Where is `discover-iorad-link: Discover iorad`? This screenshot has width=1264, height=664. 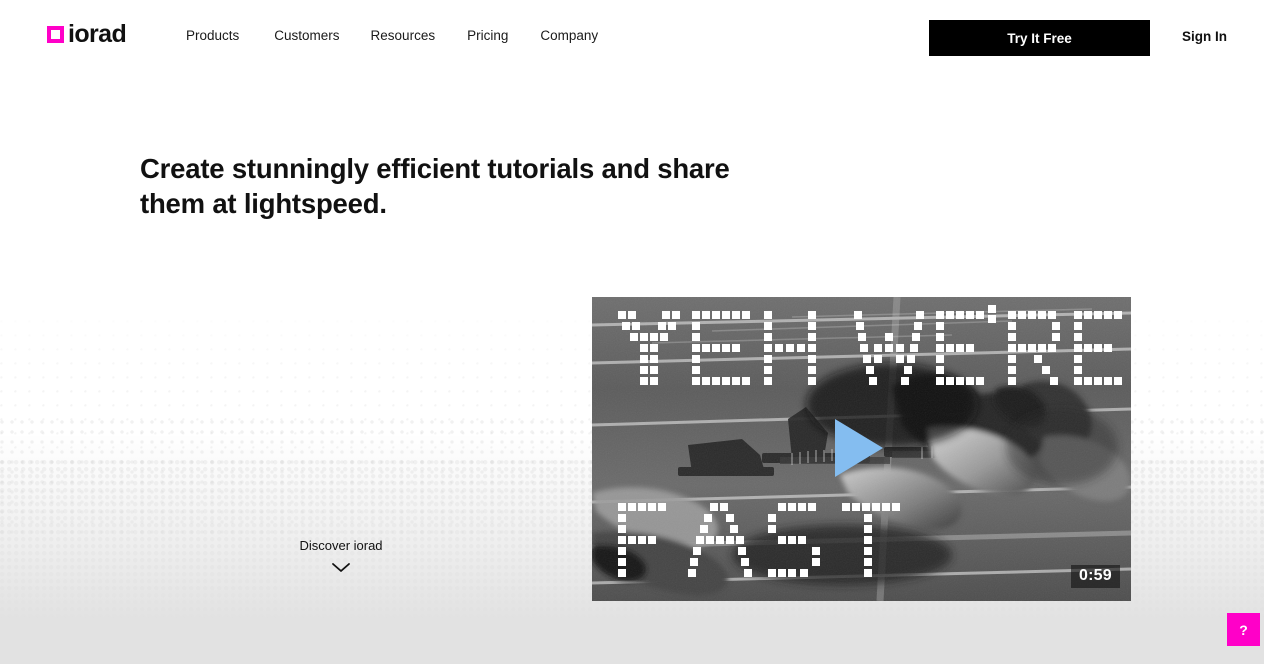
discover-iorad-link: Discover iorad is located at coordinates (341, 555).